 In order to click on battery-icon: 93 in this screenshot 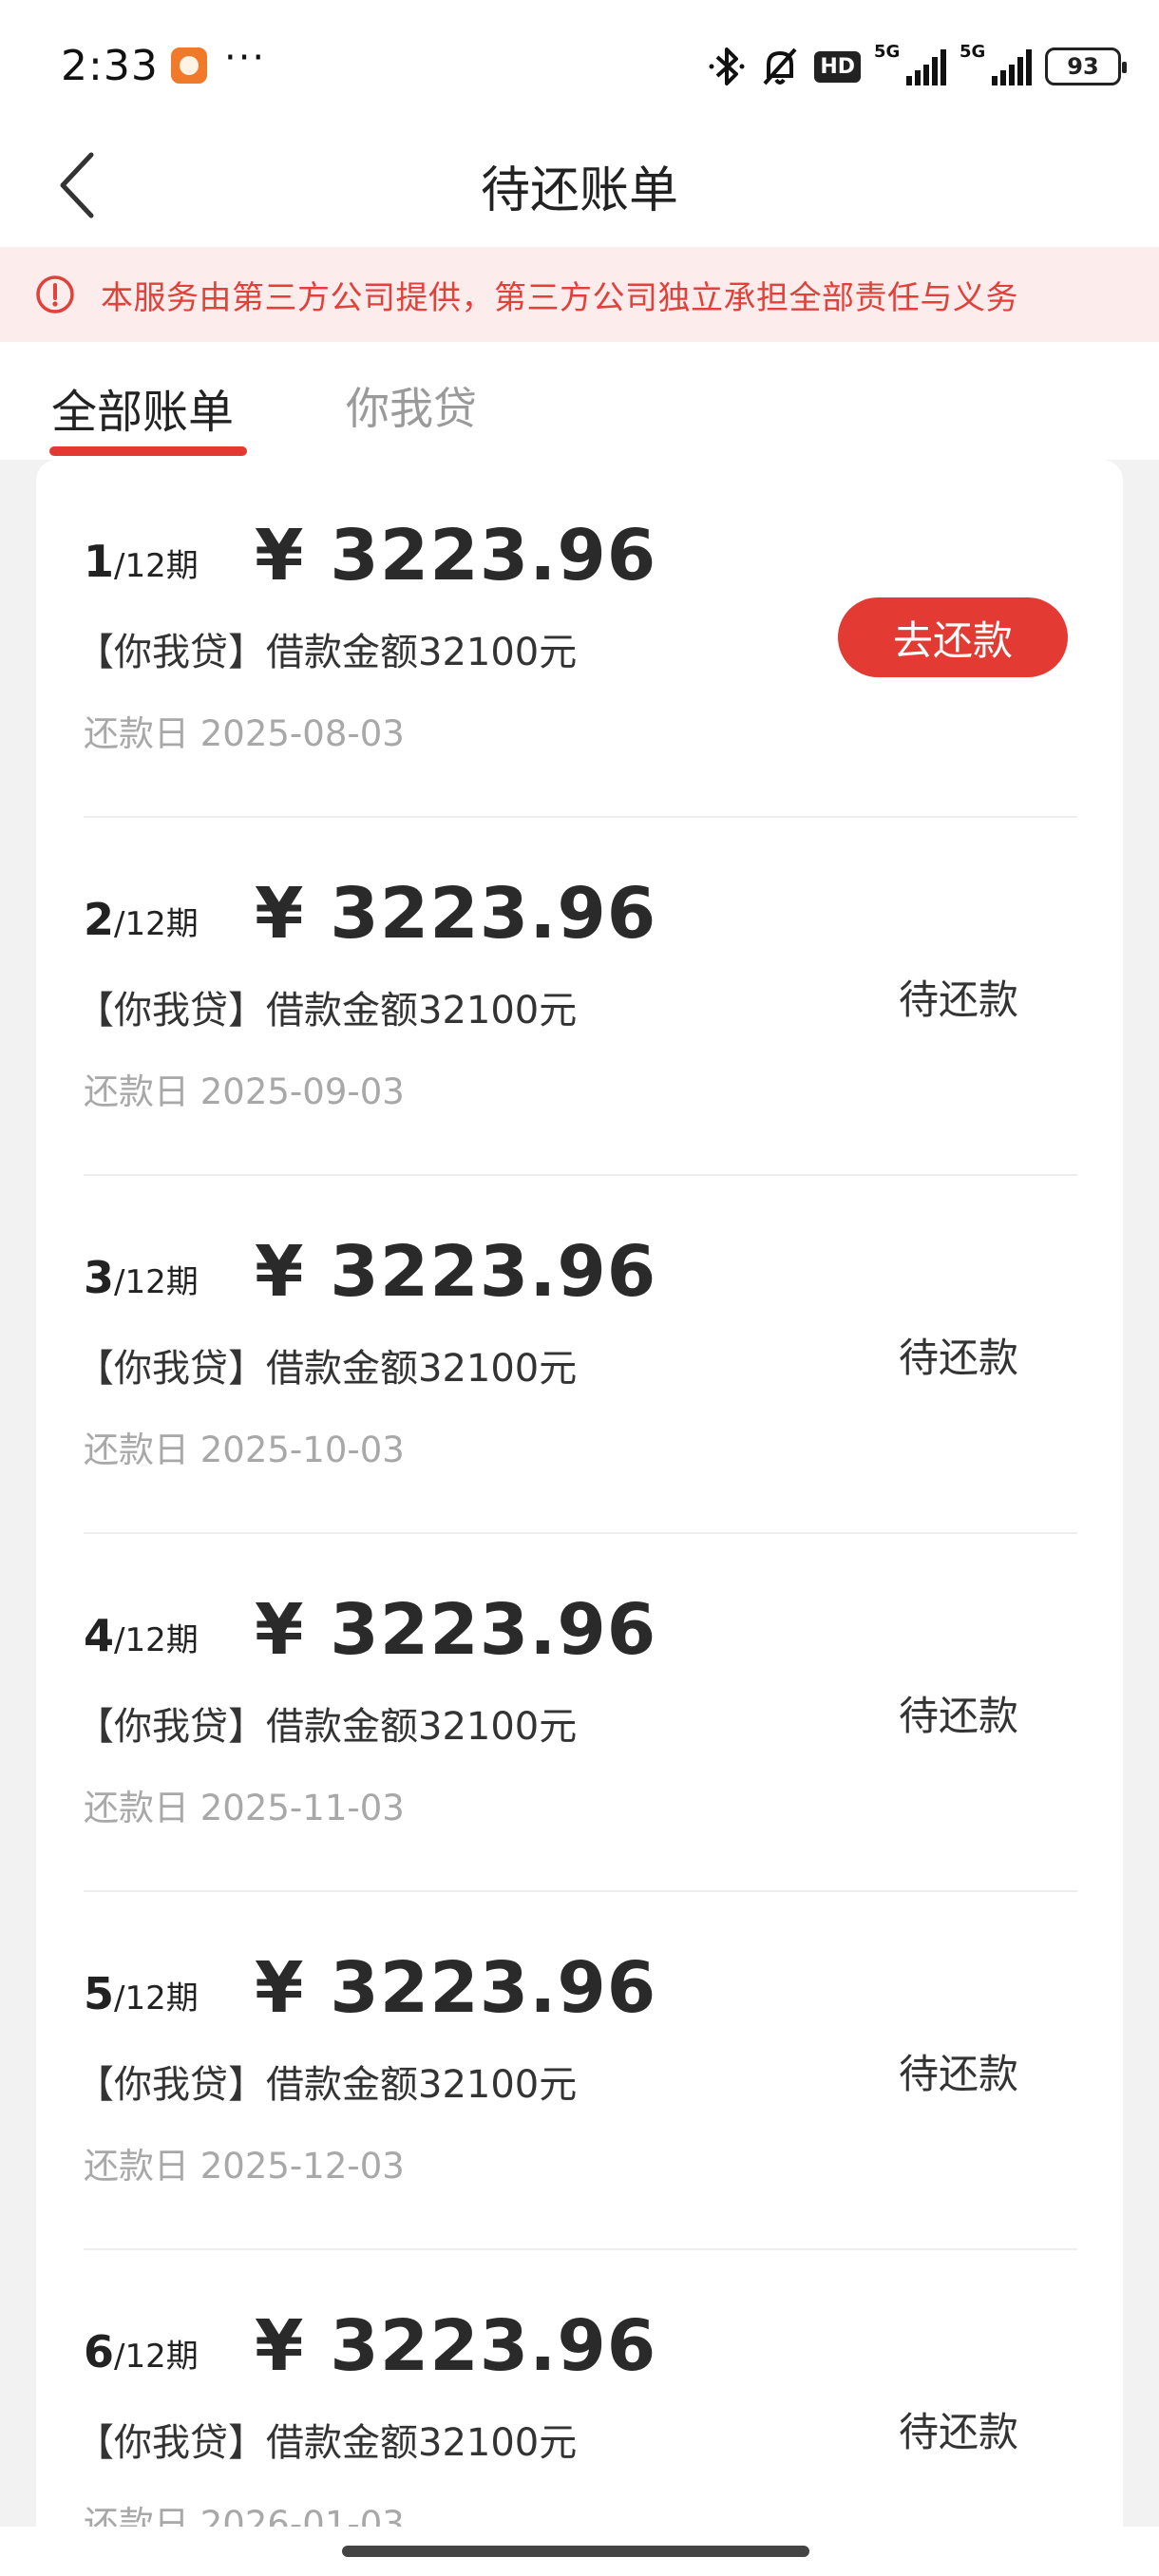, I will do `click(1086, 66)`.